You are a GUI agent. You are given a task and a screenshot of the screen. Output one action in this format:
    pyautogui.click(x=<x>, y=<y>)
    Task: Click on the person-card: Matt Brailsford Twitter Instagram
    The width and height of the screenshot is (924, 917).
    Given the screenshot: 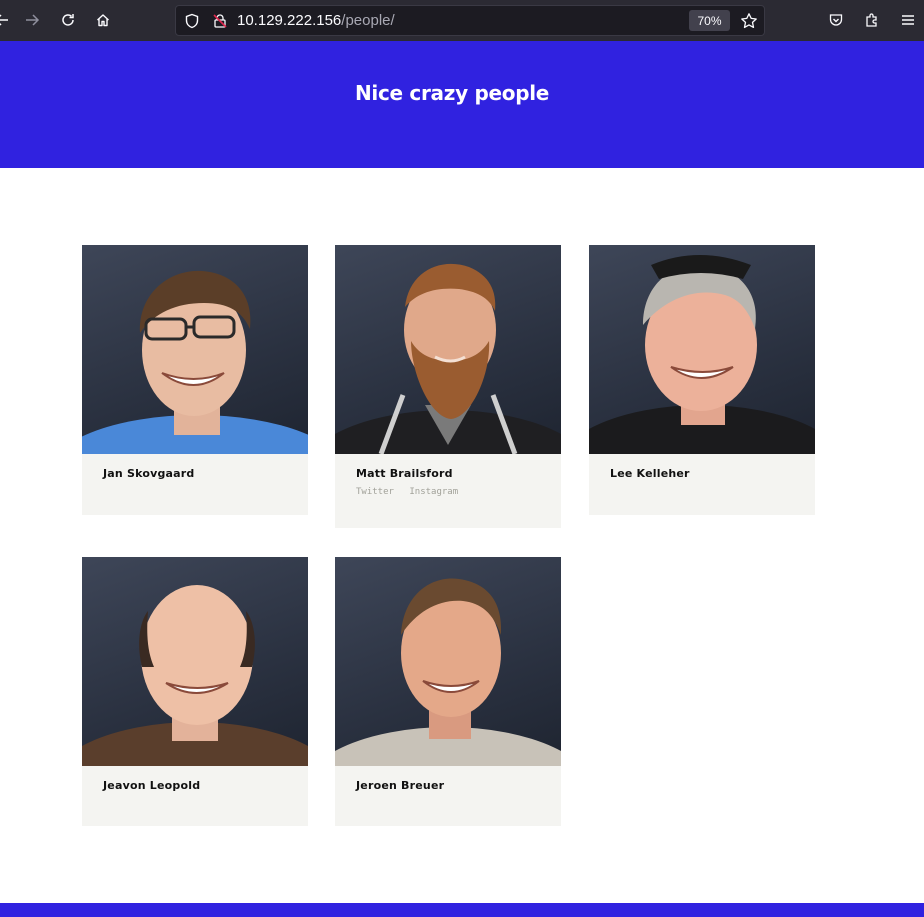 What is the action you would take?
    pyautogui.click(x=448, y=386)
    